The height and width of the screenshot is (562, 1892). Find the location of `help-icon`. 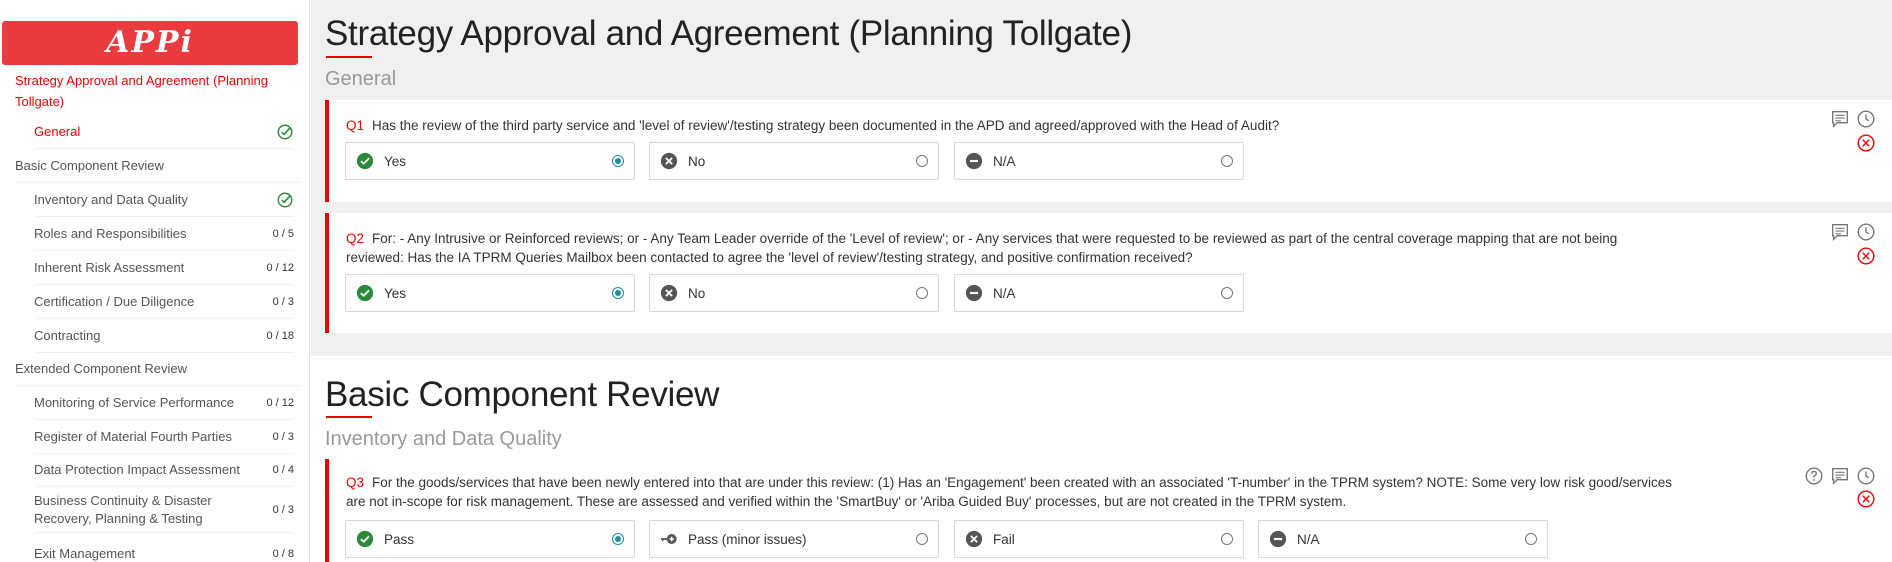

help-icon is located at coordinates (1814, 476).